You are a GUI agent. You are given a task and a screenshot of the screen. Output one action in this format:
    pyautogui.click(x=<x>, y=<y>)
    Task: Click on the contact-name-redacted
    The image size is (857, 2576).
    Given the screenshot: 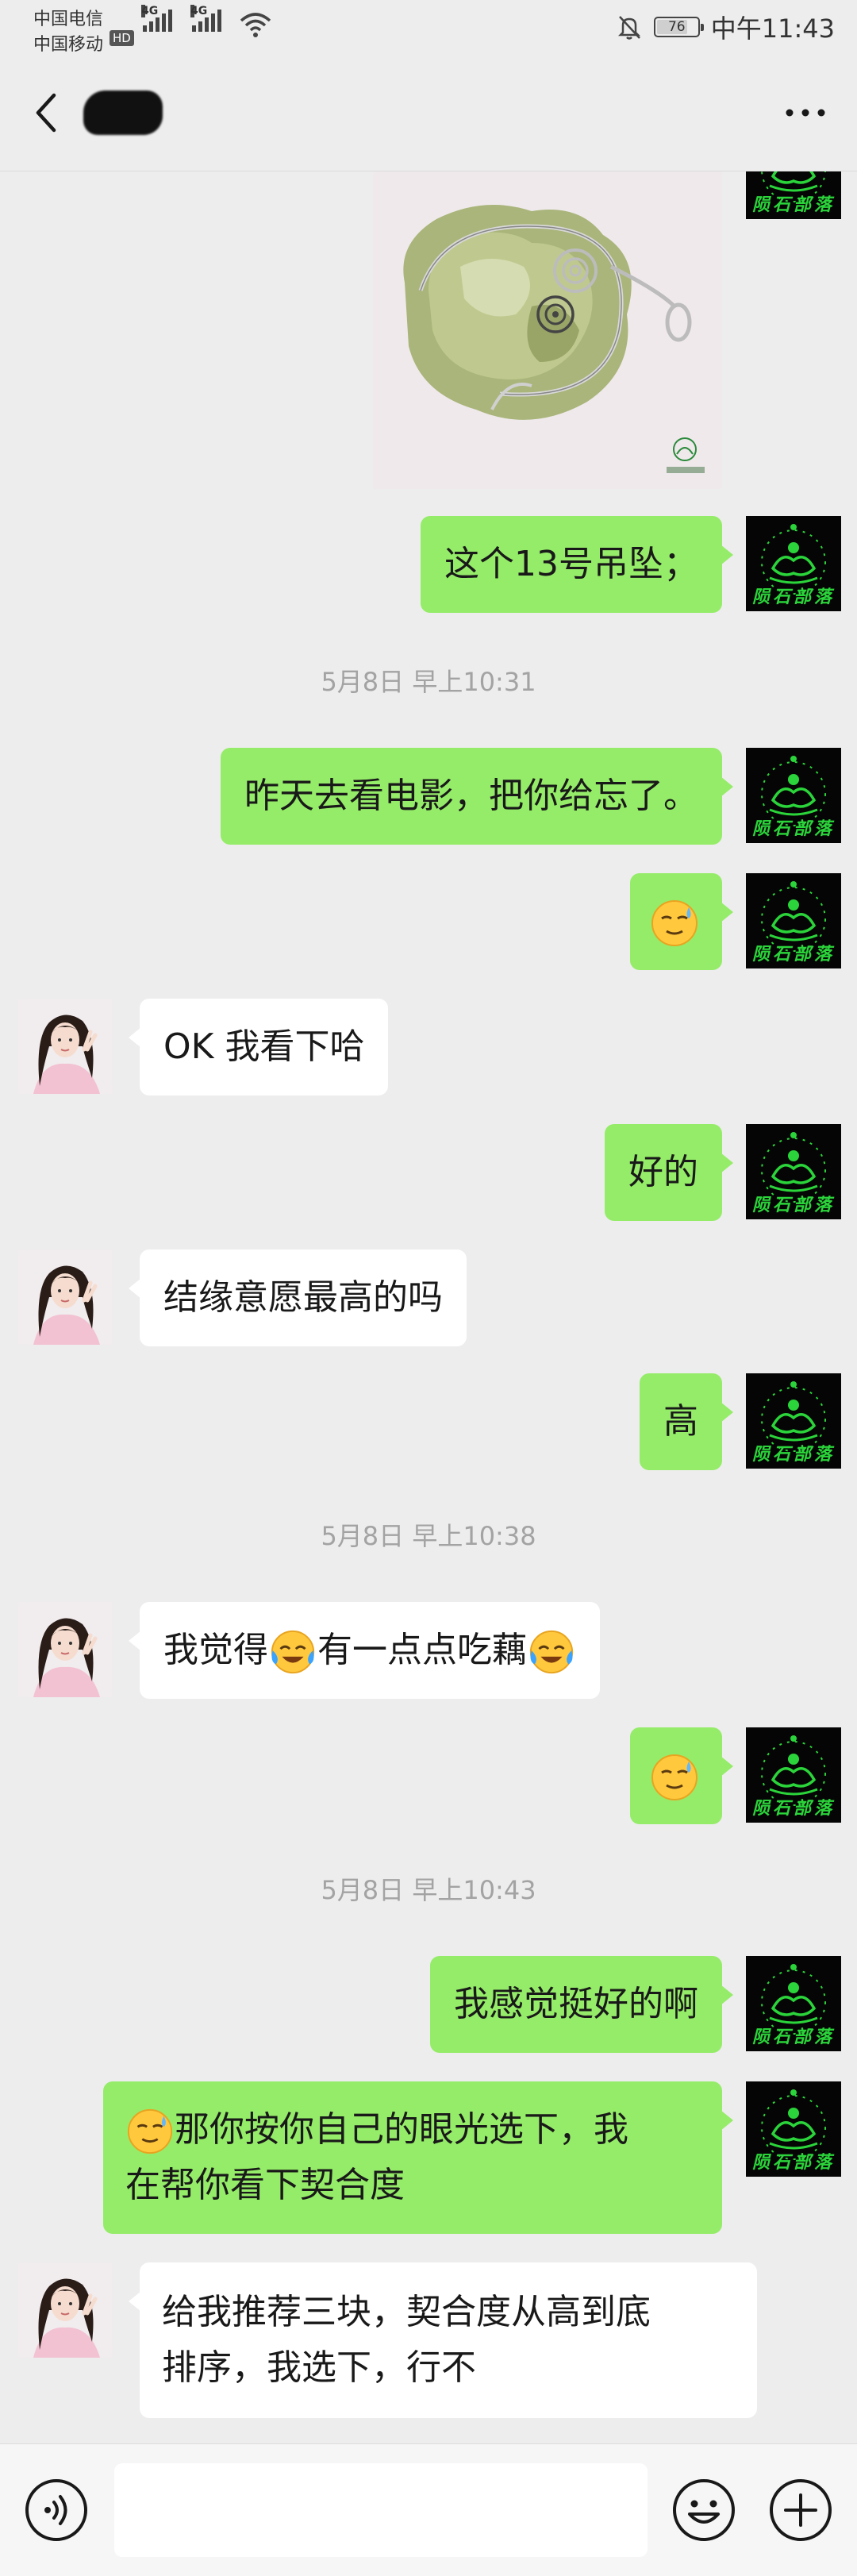 What is the action you would take?
    pyautogui.click(x=123, y=112)
    